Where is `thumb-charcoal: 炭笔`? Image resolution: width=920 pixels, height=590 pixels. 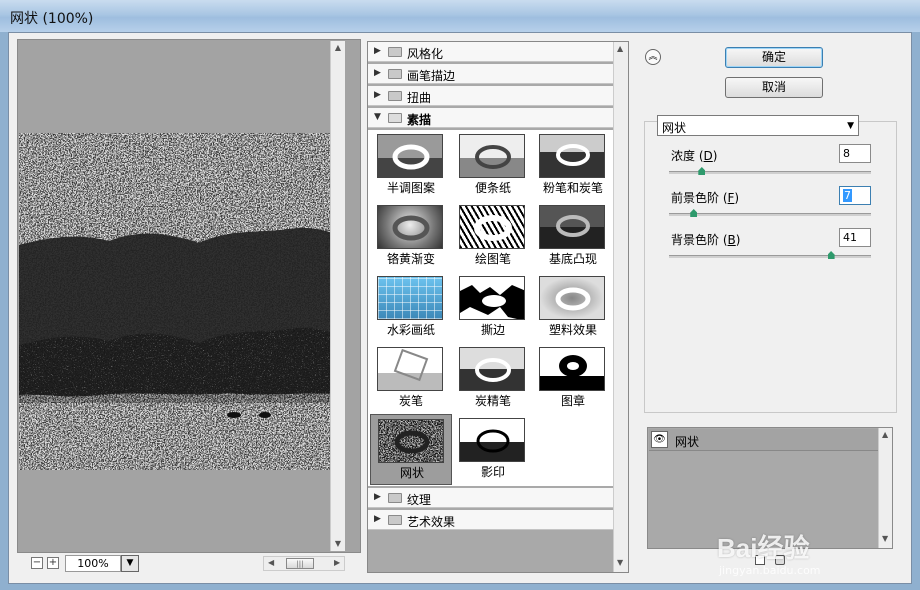
thumb-charcoal: 炭笔 is located at coordinates (411, 378).